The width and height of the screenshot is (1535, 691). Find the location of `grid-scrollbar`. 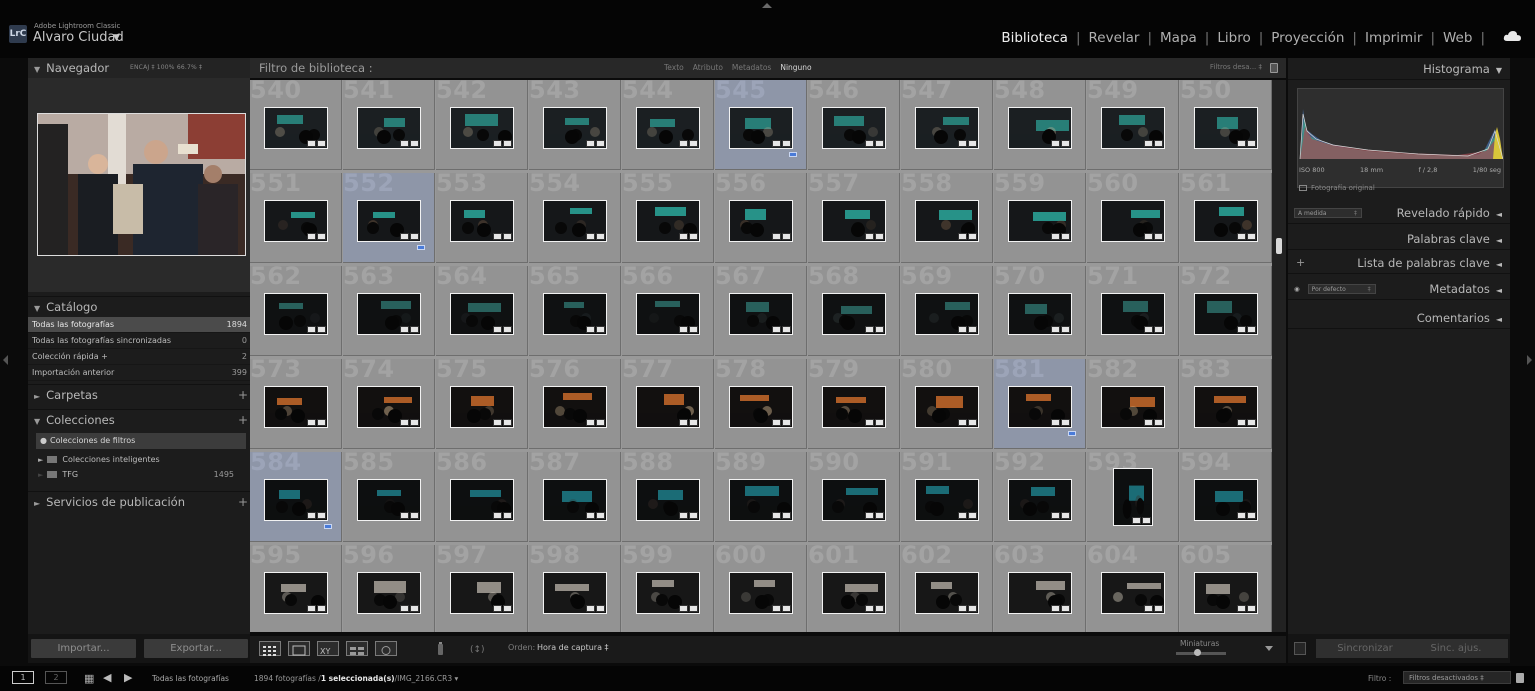

grid-scrollbar is located at coordinates (1279, 356).